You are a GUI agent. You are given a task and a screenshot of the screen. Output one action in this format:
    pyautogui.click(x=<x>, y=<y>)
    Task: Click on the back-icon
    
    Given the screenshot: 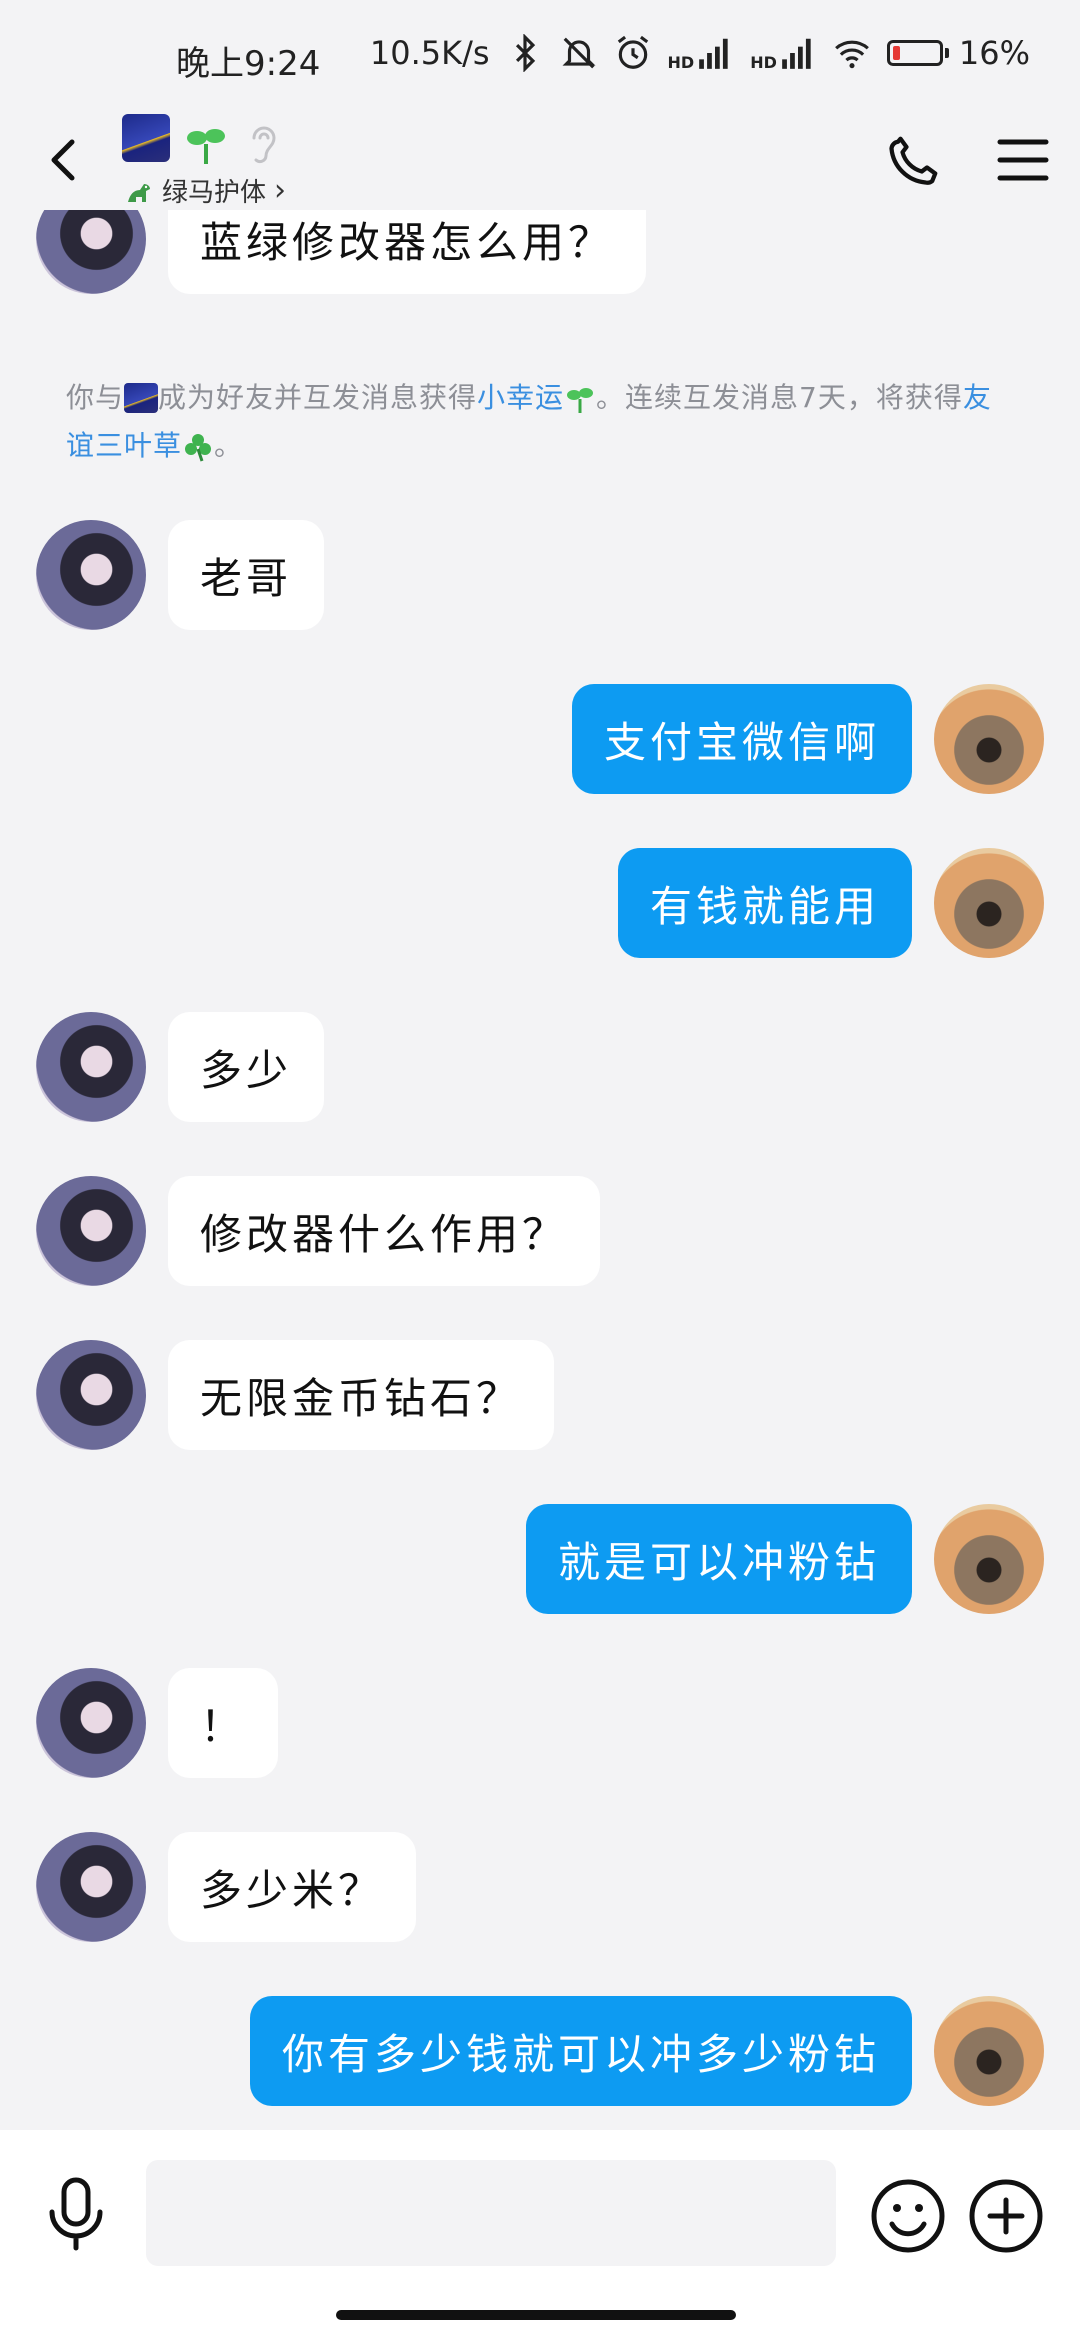 What is the action you would take?
    pyautogui.click(x=66, y=160)
    